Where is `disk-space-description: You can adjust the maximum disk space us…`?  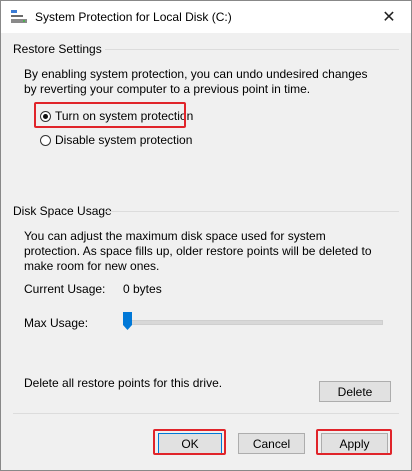 disk-space-description: You can adjust the maximum disk space us… is located at coordinates (198, 251).